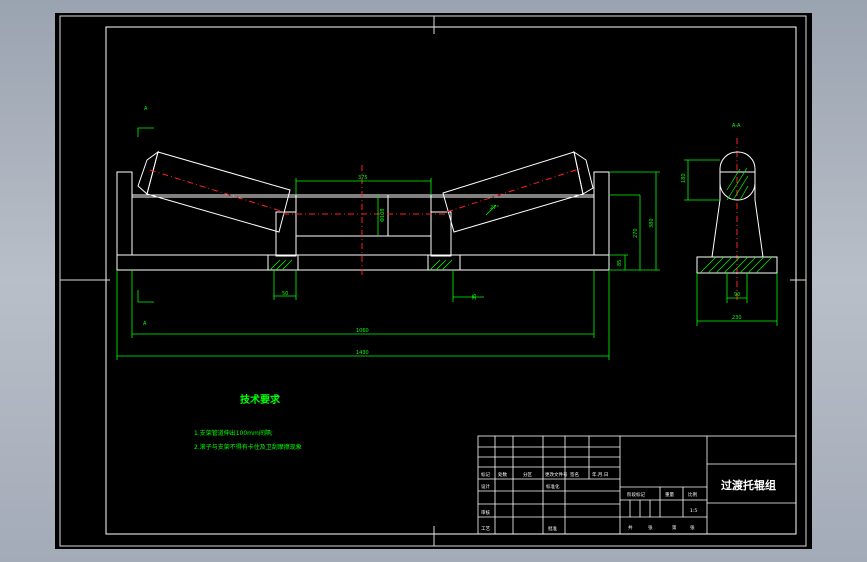  I want to click on tb-review: 审核, so click(485, 512).